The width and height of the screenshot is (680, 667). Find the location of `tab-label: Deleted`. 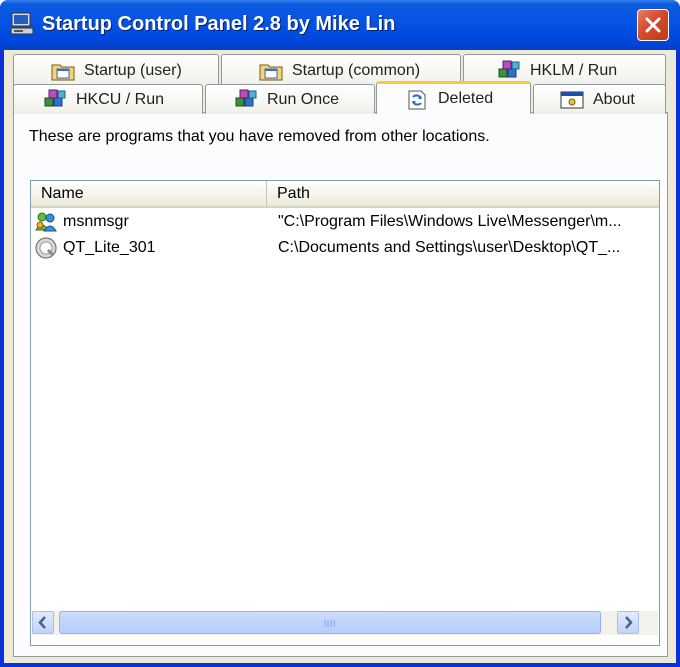

tab-label: Deleted is located at coordinates (466, 98).